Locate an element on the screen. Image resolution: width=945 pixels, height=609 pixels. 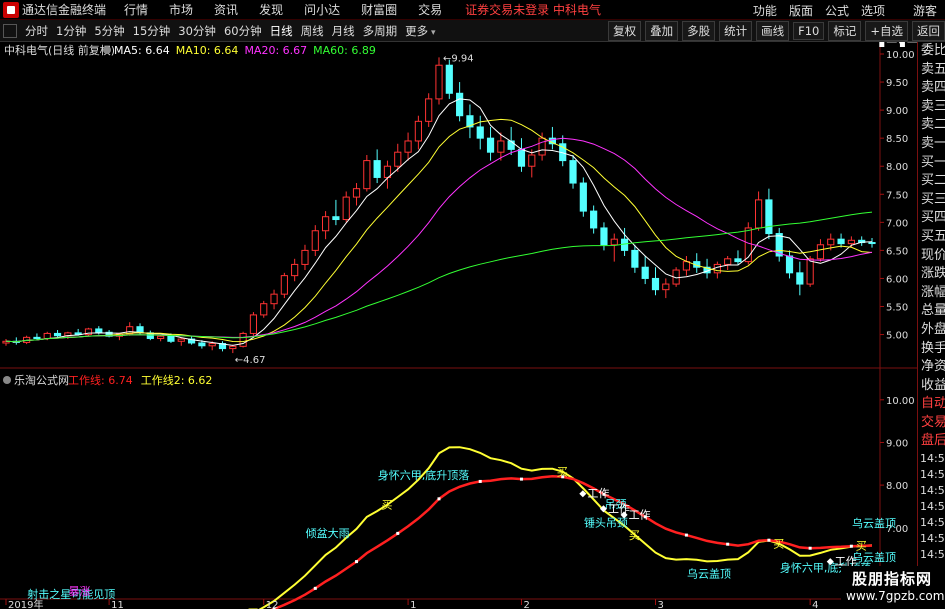
period-15min: 15分钟 is located at coordinates (152, 31).